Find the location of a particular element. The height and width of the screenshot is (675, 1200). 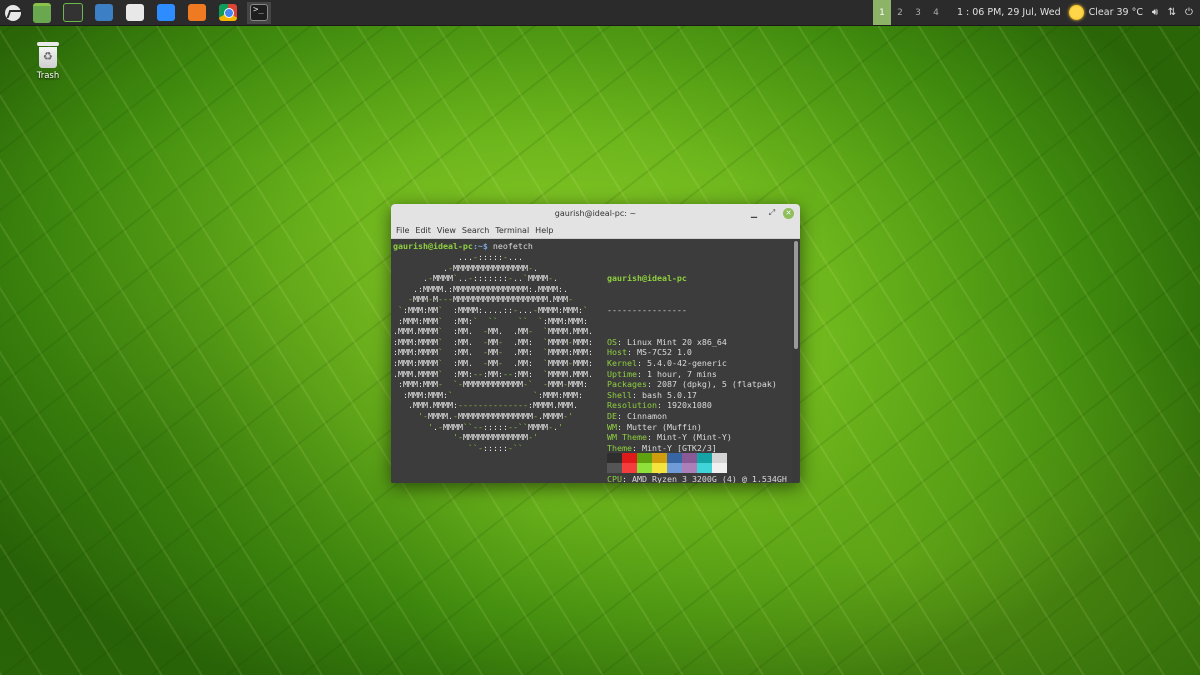

tools-icon is located at coordinates (135, 12).